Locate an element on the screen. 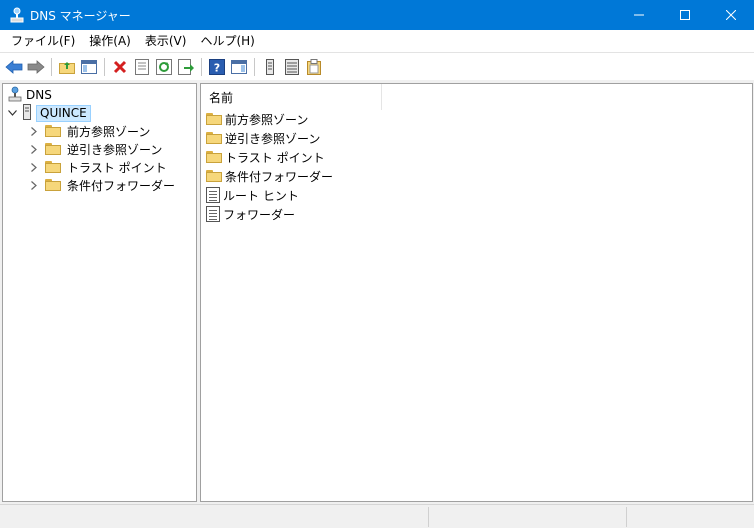 The height and width of the screenshot is (528, 754). list-item: 逆引き参照ゾーン is located at coordinates (263, 138).